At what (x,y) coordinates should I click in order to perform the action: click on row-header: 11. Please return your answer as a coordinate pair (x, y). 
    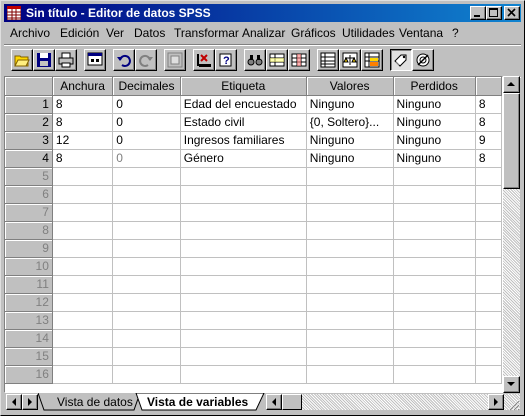
    Looking at the image, I should click on (29, 284).